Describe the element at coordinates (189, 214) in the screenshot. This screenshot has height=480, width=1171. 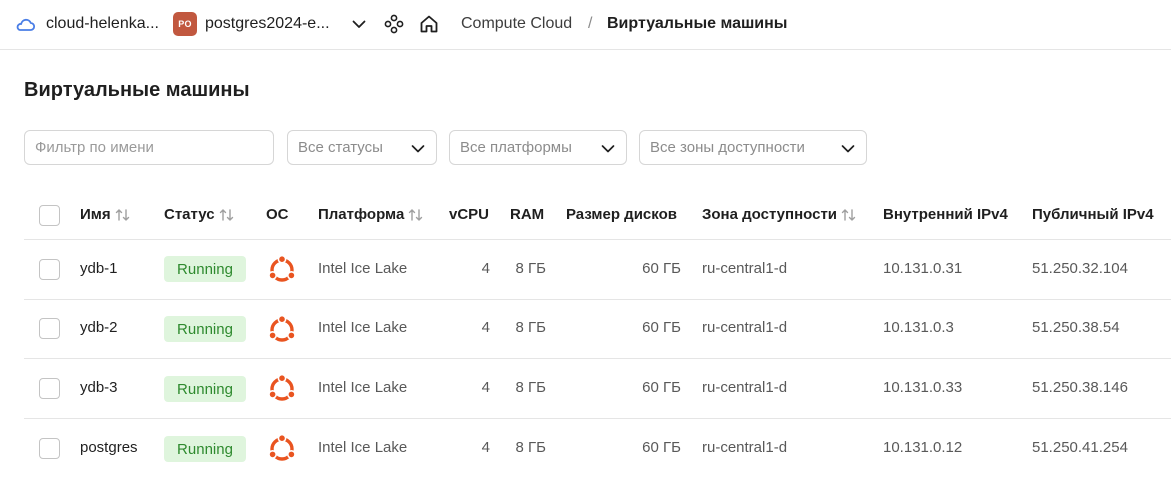
I see `column-header-label: Статус` at that location.